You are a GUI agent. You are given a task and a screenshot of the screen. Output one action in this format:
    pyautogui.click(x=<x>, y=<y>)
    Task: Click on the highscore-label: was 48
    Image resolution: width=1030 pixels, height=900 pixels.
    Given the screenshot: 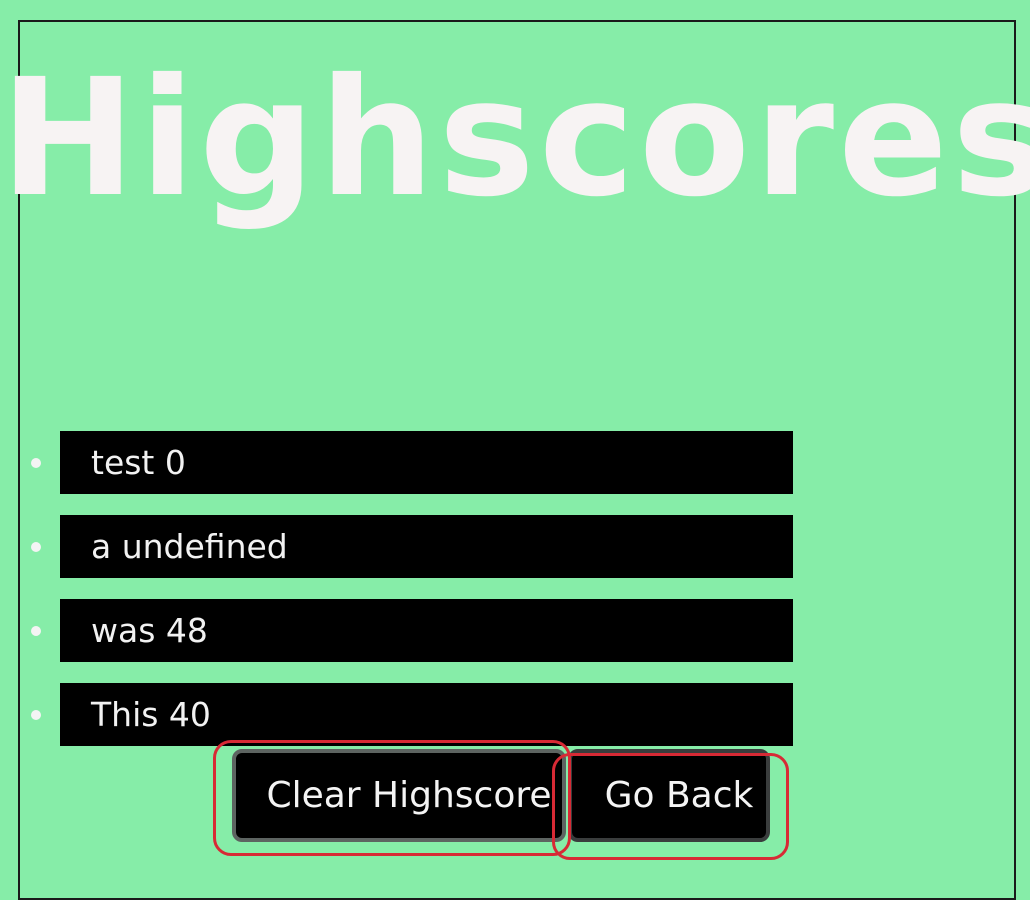 What is the action you would take?
    pyautogui.click(x=149, y=630)
    